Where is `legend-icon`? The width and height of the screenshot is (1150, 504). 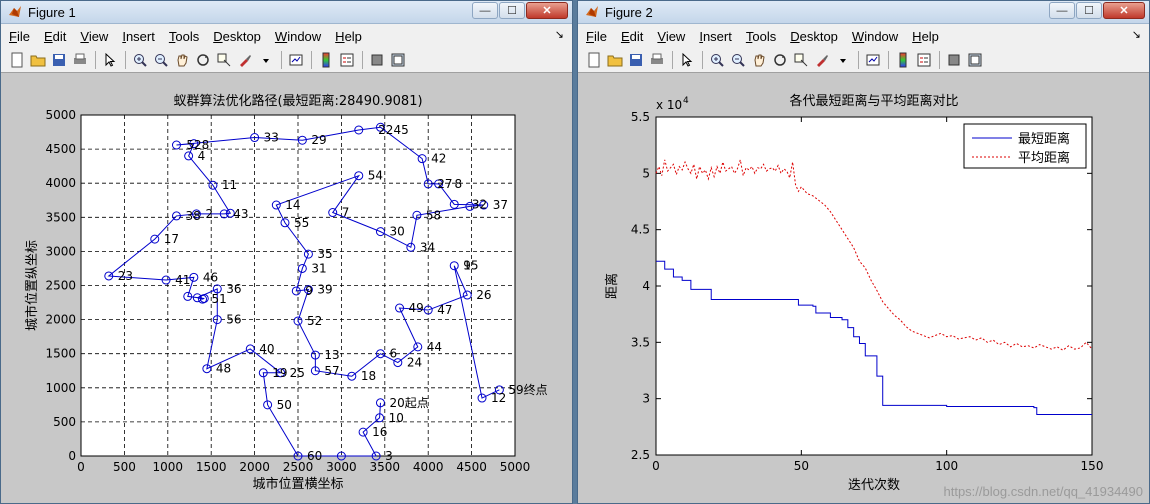
legend-icon is located at coordinates (347, 60).